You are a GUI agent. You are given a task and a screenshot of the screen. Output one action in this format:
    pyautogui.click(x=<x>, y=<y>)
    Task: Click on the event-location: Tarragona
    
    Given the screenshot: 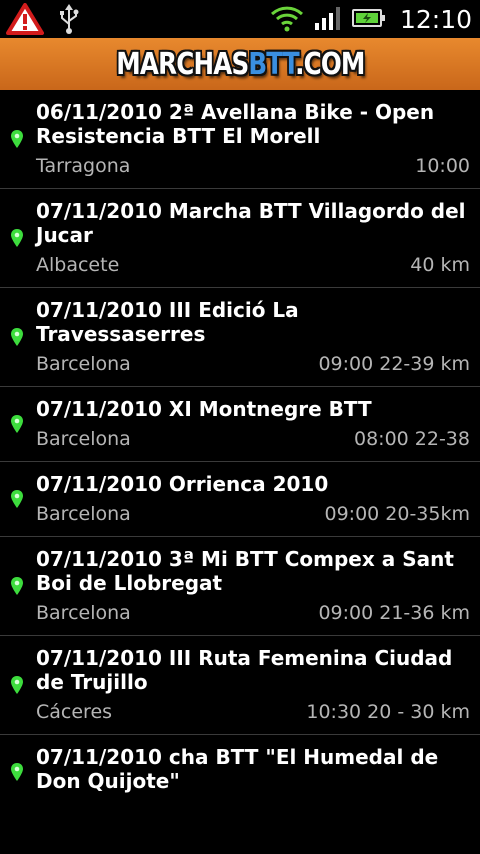 What is the action you would take?
    pyautogui.click(x=83, y=166)
    